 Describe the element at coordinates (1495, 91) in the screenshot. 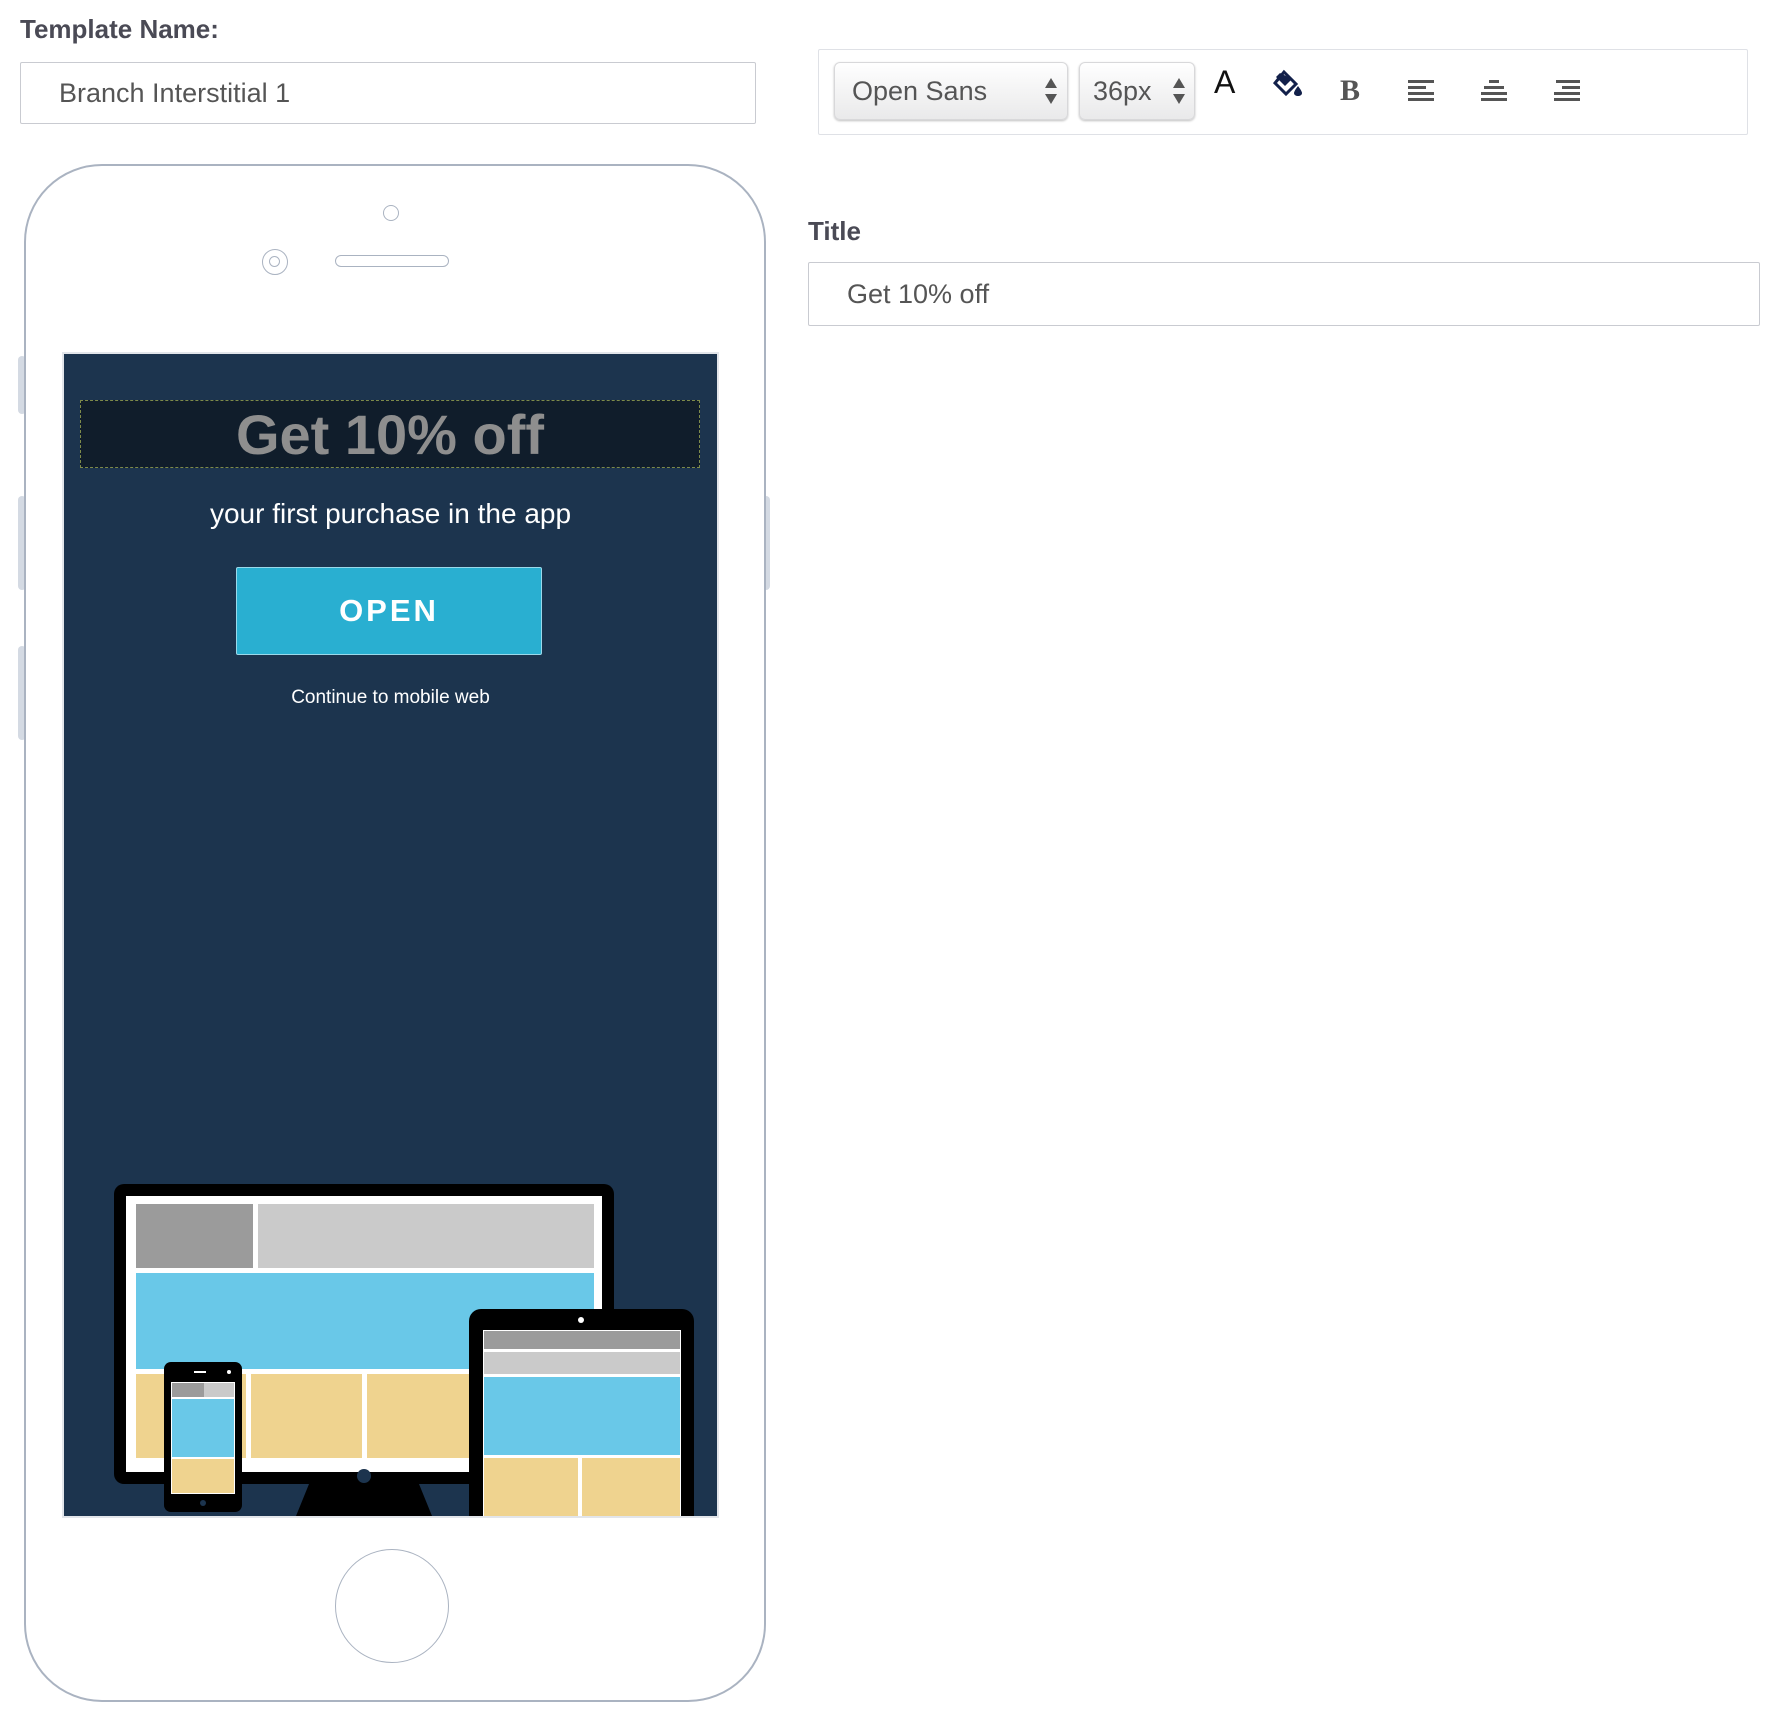

I see `align-center-icon` at that location.